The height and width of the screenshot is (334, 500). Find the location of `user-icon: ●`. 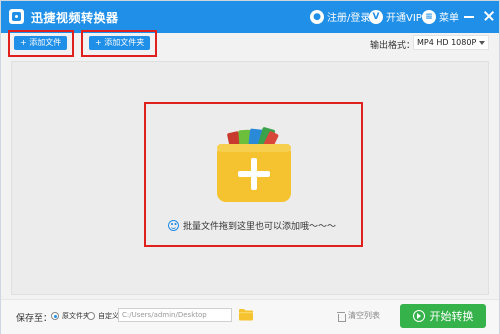

user-icon: ● is located at coordinates (317, 16).